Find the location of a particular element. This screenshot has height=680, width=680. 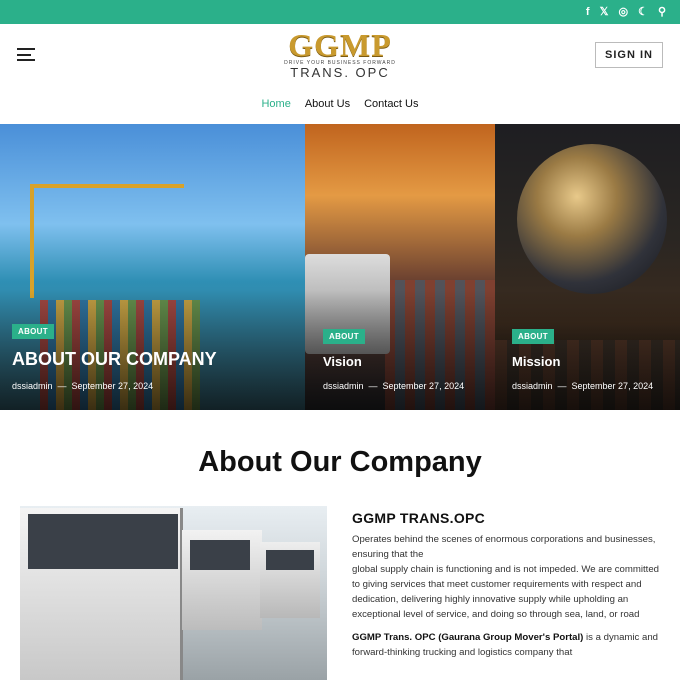

section-heading: About Our Company is located at coordinates (340, 462).